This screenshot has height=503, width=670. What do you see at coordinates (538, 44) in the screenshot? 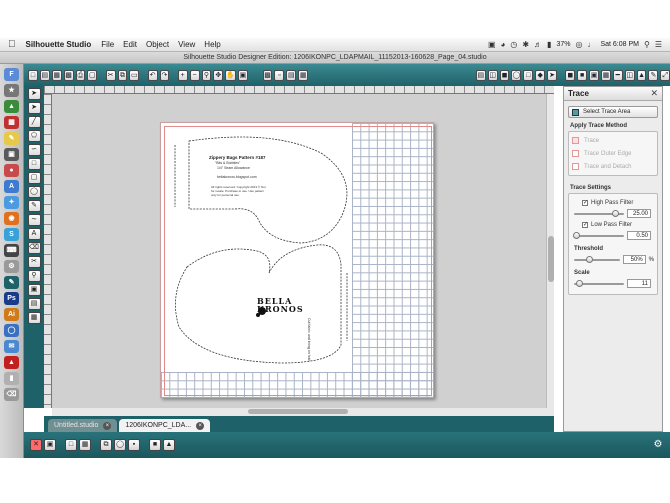
I see `volume-icon: ♬` at bounding box center [538, 44].